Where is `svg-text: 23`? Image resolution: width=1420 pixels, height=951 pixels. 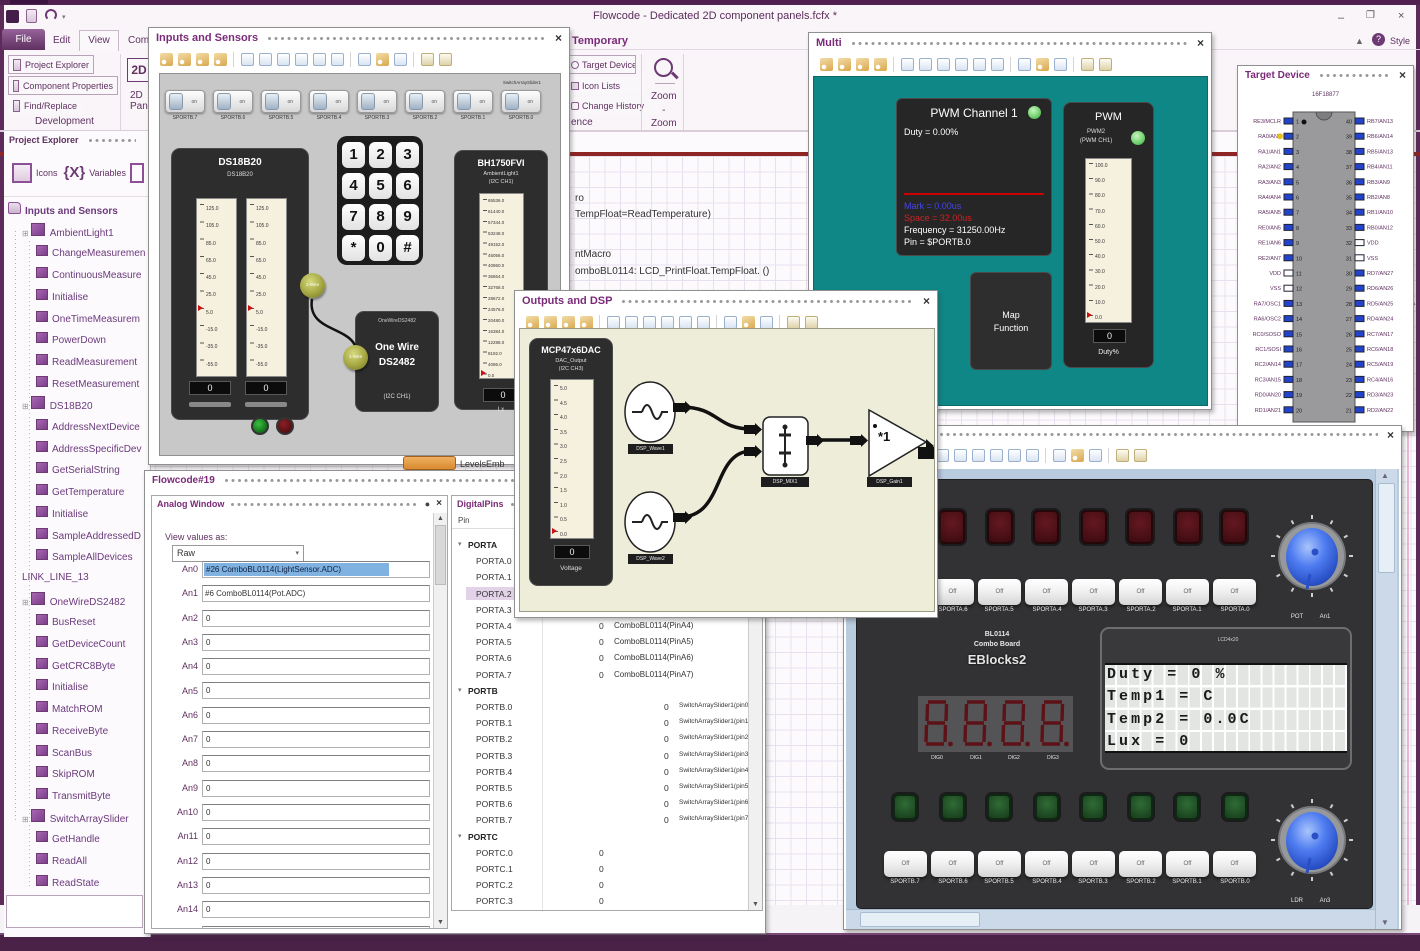
svg-text: 23 is located at coordinates (1349, 381).